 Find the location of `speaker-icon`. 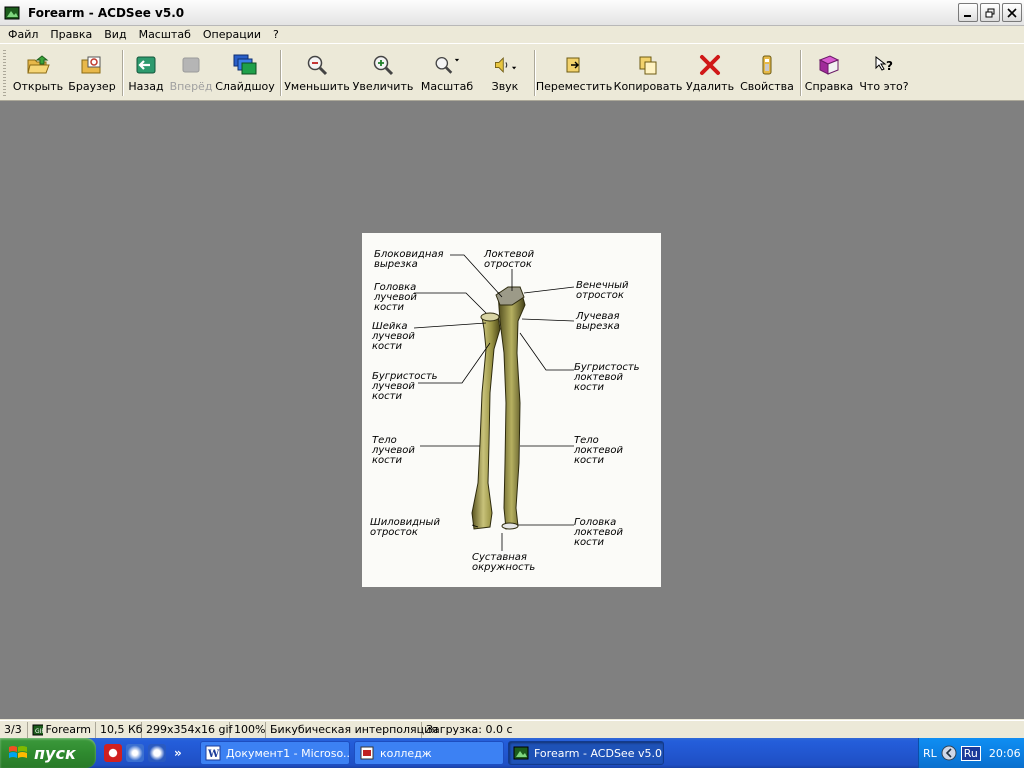

speaker-icon is located at coordinates (506, 65).